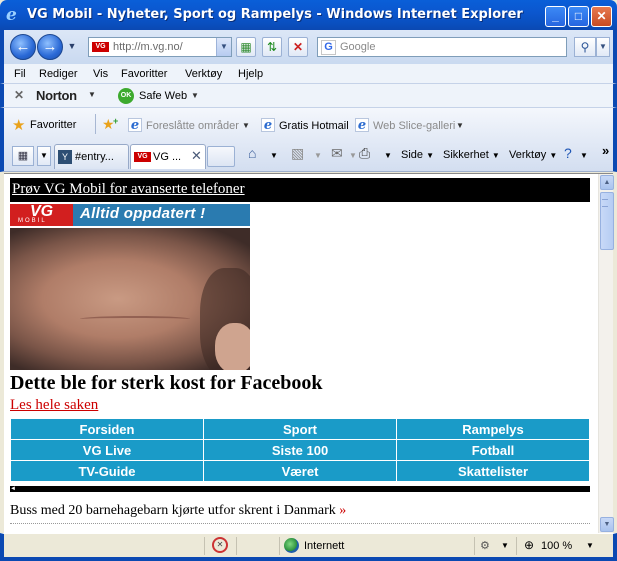 The height and width of the screenshot is (561, 617). I want to click on web-slice-dropdown-icon: ▼, so click(460, 125).